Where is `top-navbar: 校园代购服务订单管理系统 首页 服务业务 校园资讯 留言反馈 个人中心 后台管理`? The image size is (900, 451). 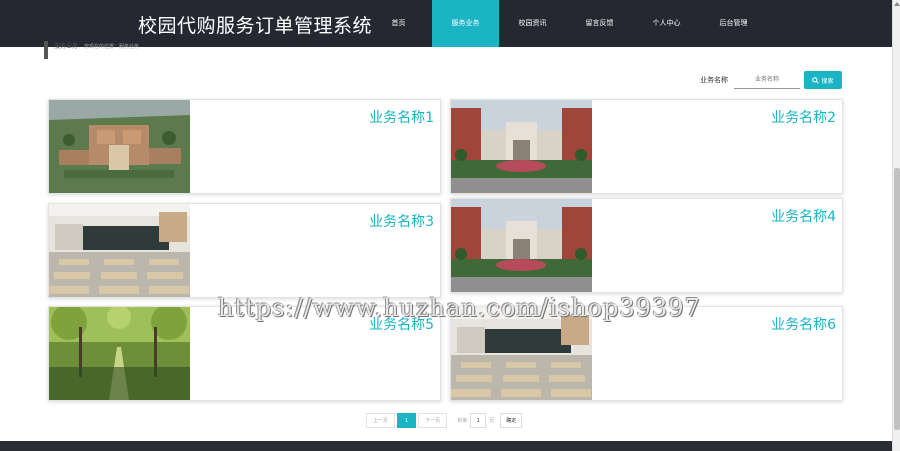 top-navbar: 校园代购服务订单管理系统 首页 服务业务 校园资讯 留言反馈 个人中心 后台管理 is located at coordinates (446, 23).